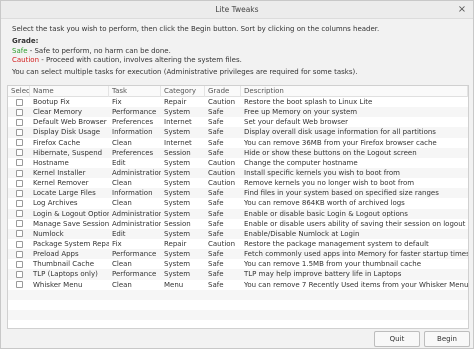 Image resolution: width=474 pixels, height=349 pixels. Describe the element at coordinates (135, 91) in the screenshot. I see `column-header-task: Task` at that location.